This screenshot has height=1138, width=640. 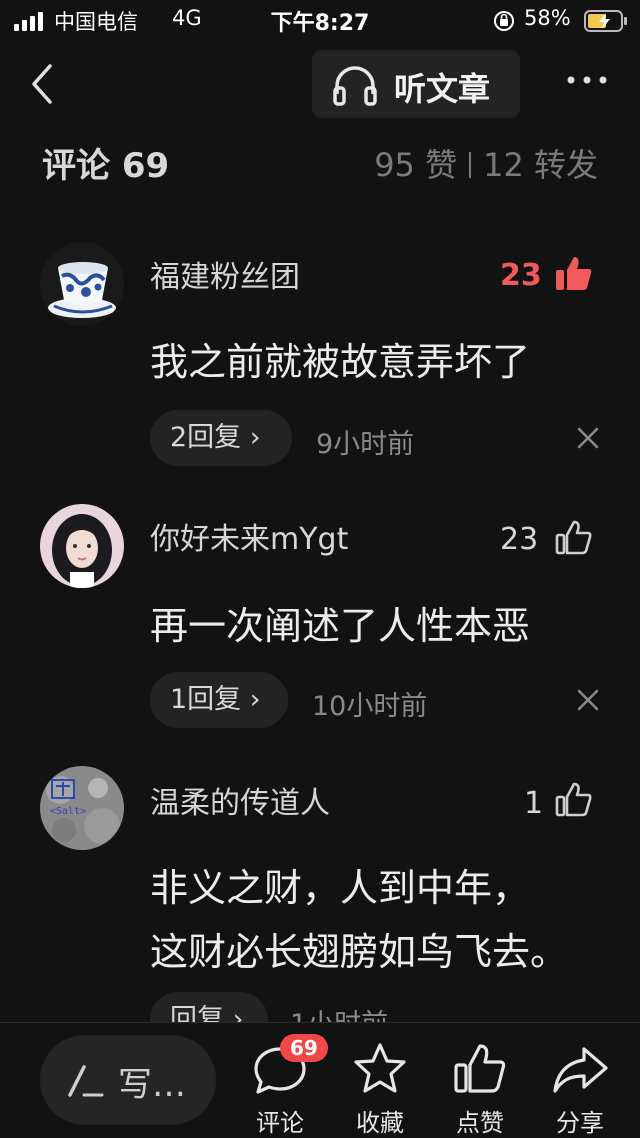 What do you see at coordinates (304, 1048) in the screenshot?
I see `comment-count-badge: 69` at bounding box center [304, 1048].